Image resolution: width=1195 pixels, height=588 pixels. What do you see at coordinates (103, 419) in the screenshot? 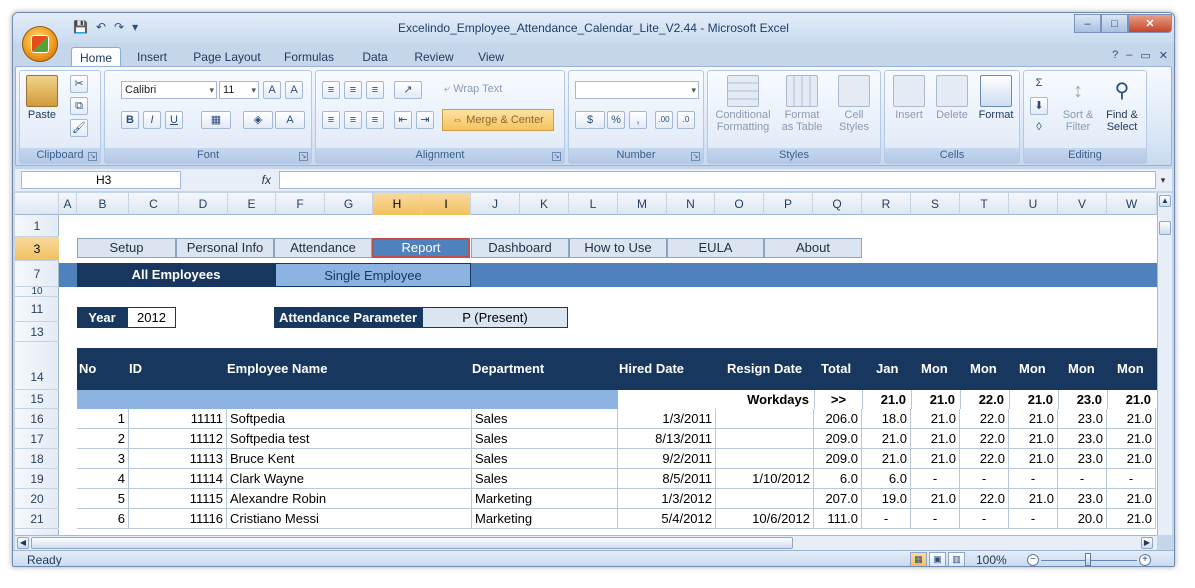
I see `emp-no: 1` at bounding box center [103, 419].